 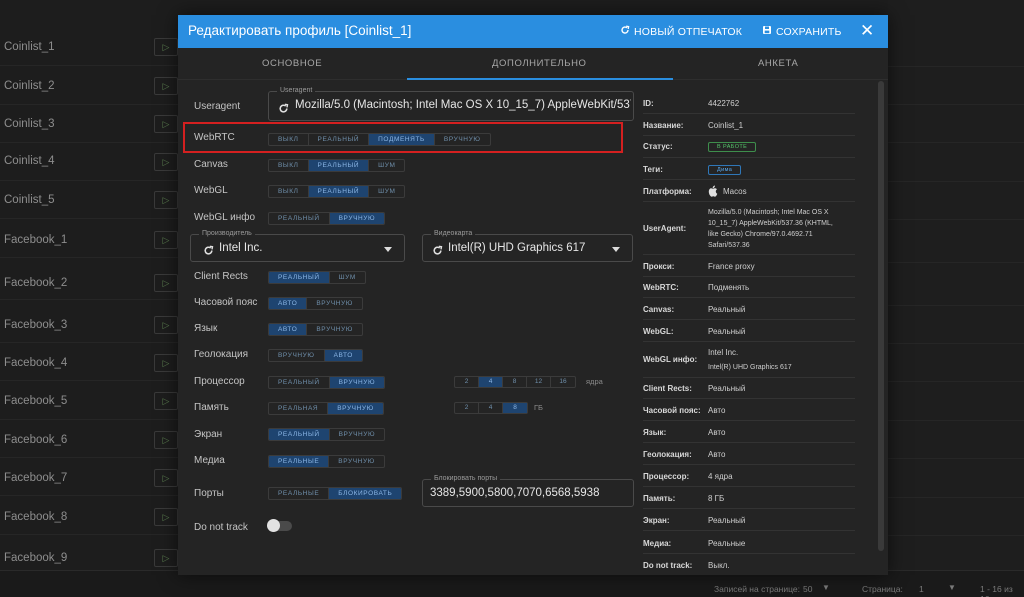 I want to click on cpu-cores-selector: 2 4 8 12 16, so click(x=515, y=382).